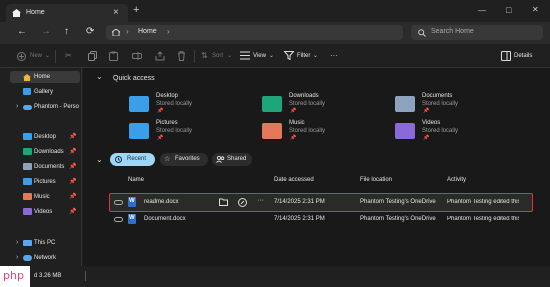  What do you see at coordinates (223, 202) in the screenshot?
I see `open-folder-icon` at bounding box center [223, 202].